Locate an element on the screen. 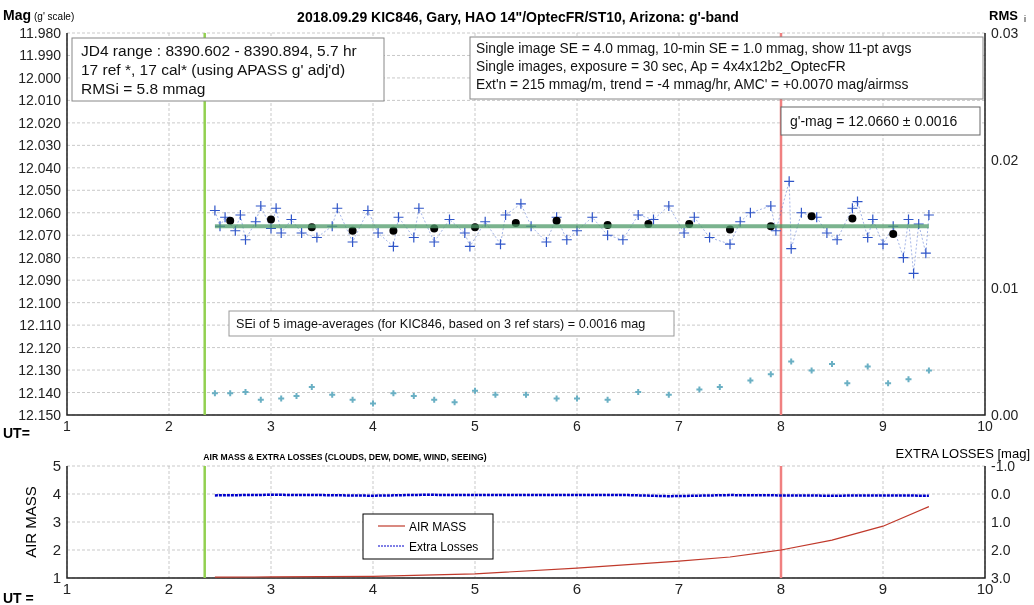  axis-tick-label: 12.140 is located at coordinates (39, 392).